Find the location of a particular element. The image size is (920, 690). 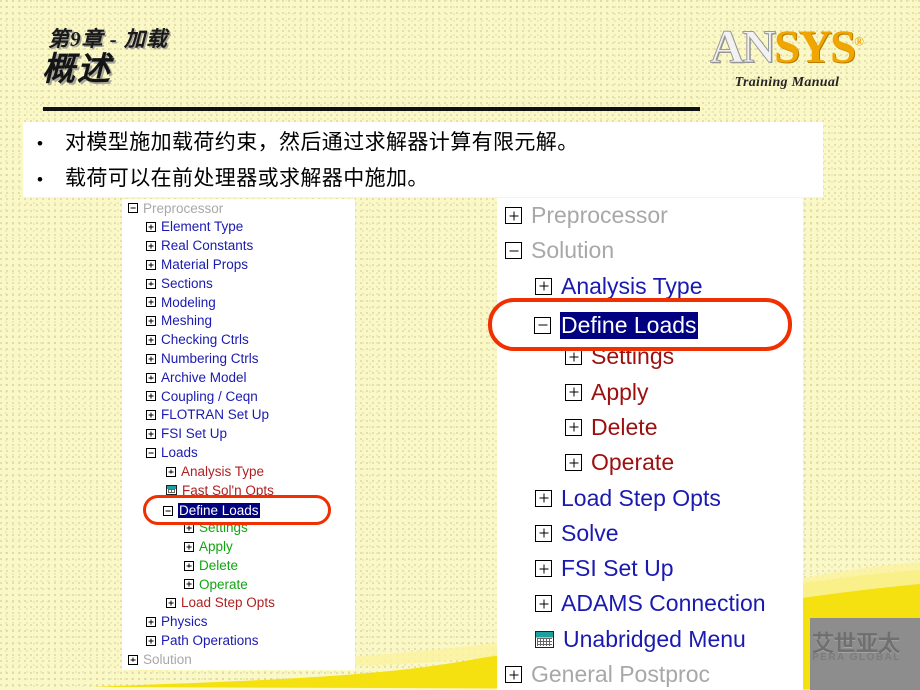

tree-item-label: Operate is located at coordinates (223, 584).